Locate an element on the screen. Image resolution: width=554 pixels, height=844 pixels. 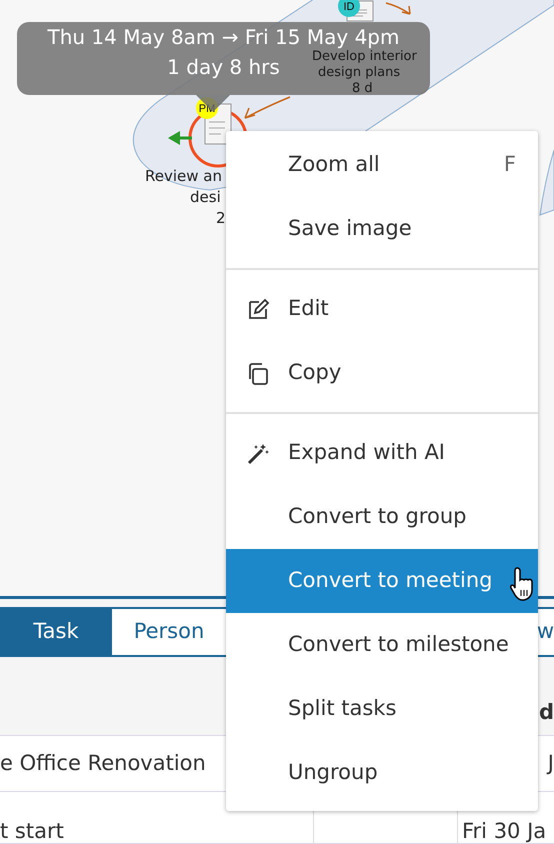
table-cell: t start is located at coordinates (32, 831).